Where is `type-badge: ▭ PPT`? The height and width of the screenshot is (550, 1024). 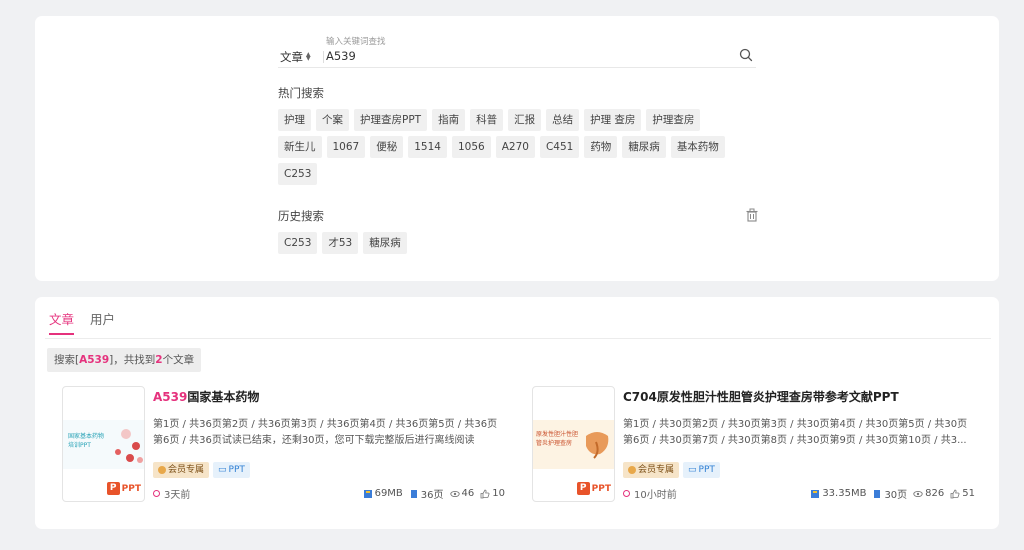 type-badge: ▭ PPT is located at coordinates (231, 470).